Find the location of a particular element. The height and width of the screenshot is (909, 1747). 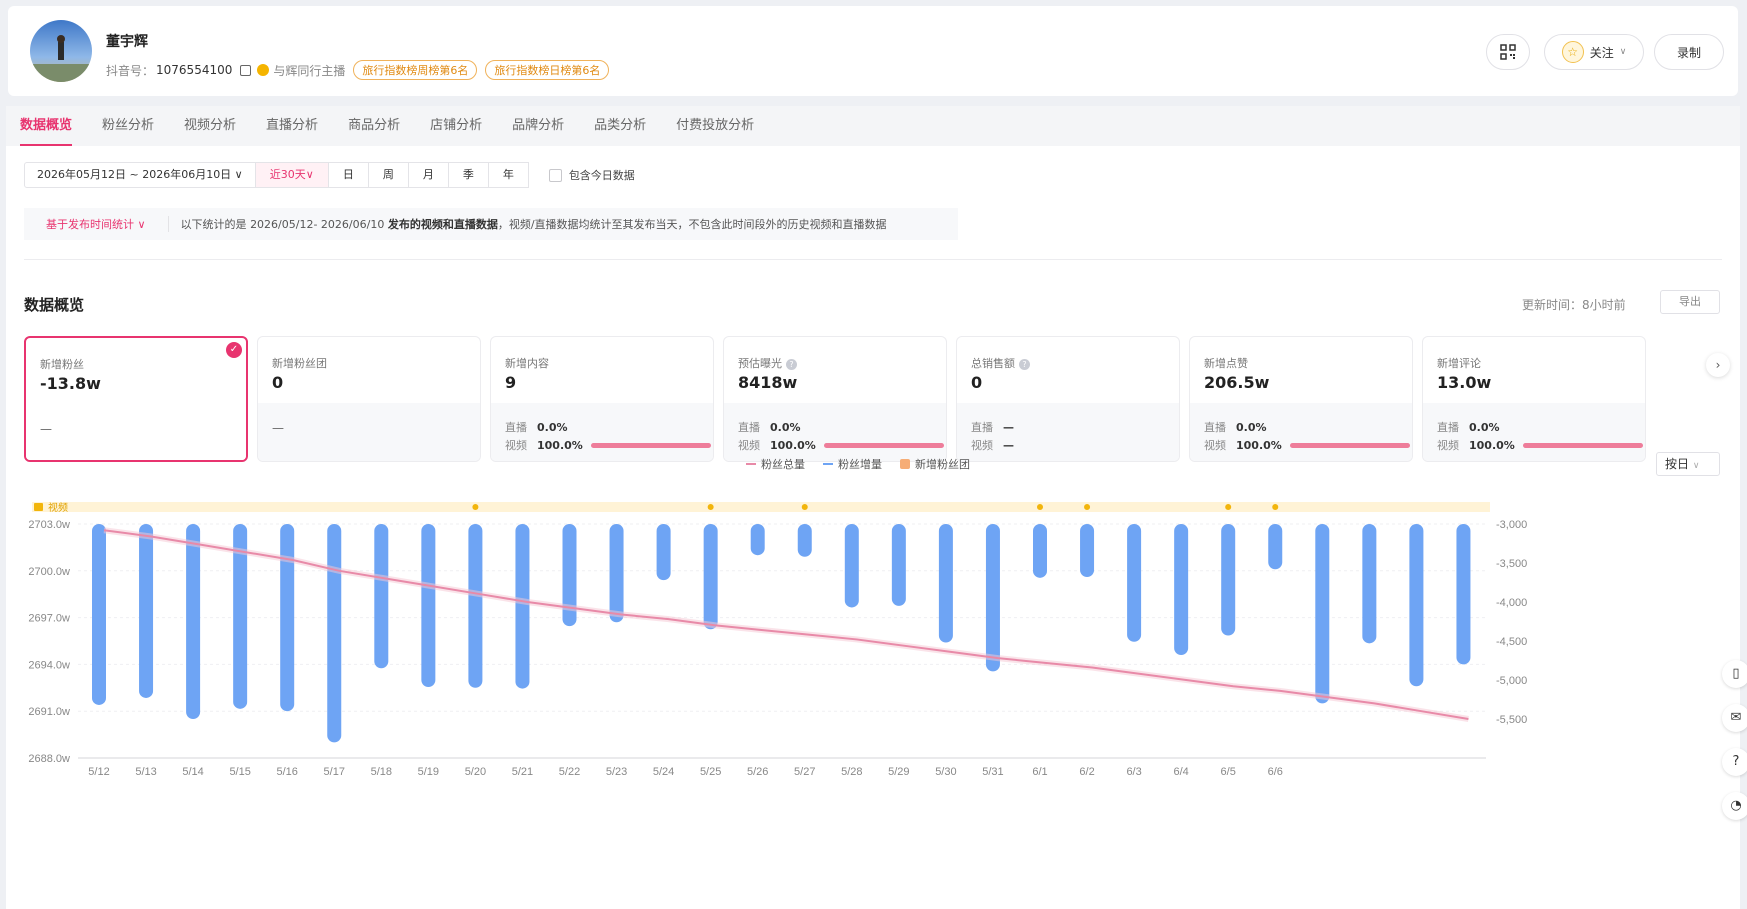

phone-icon: ▯ is located at coordinates (1734, 674).